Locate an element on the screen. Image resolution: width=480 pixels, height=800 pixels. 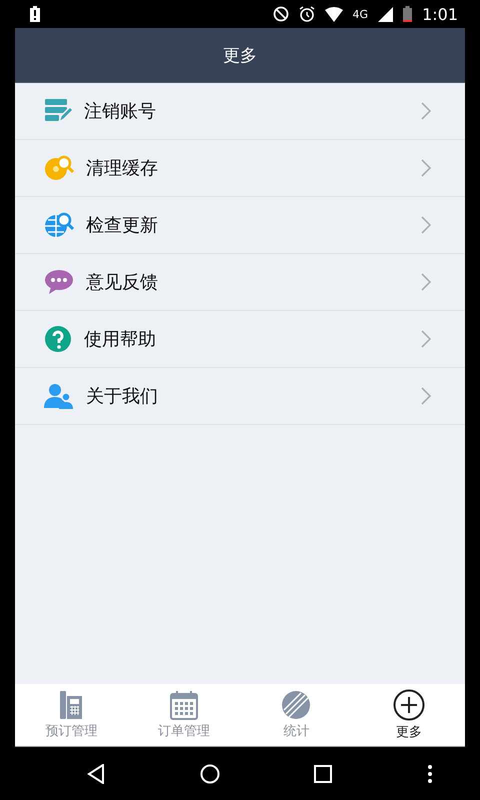
alarm-icon is located at coordinates (306, 14).